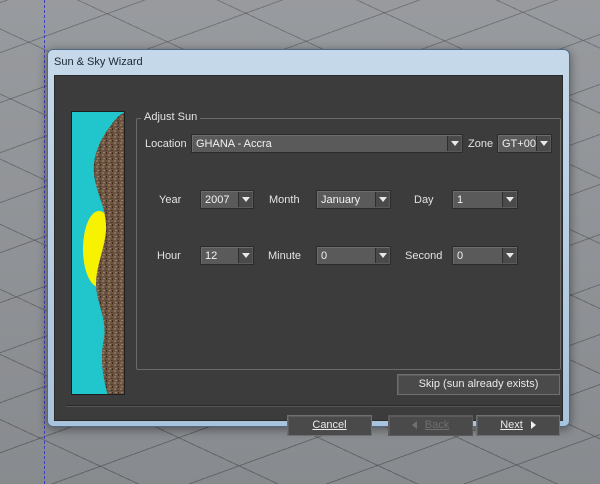  I want to click on back-button: Back, so click(430, 425).